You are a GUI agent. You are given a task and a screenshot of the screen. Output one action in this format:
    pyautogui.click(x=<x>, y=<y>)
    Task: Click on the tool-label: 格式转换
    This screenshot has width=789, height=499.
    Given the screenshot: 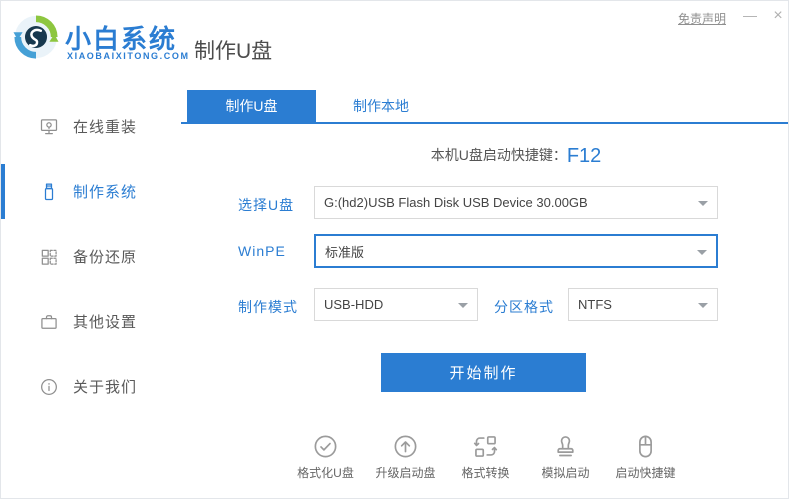 What is the action you would take?
    pyautogui.click(x=485, y=473)
    